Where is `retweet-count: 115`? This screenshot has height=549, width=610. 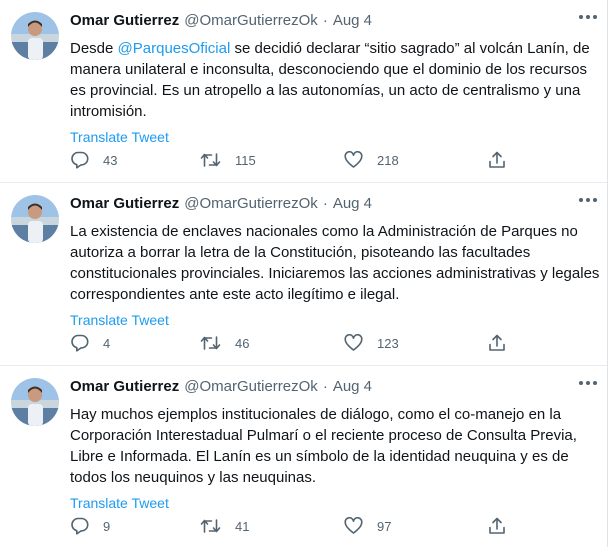
retweet-count: 115 is located at coordinates (245, 160).